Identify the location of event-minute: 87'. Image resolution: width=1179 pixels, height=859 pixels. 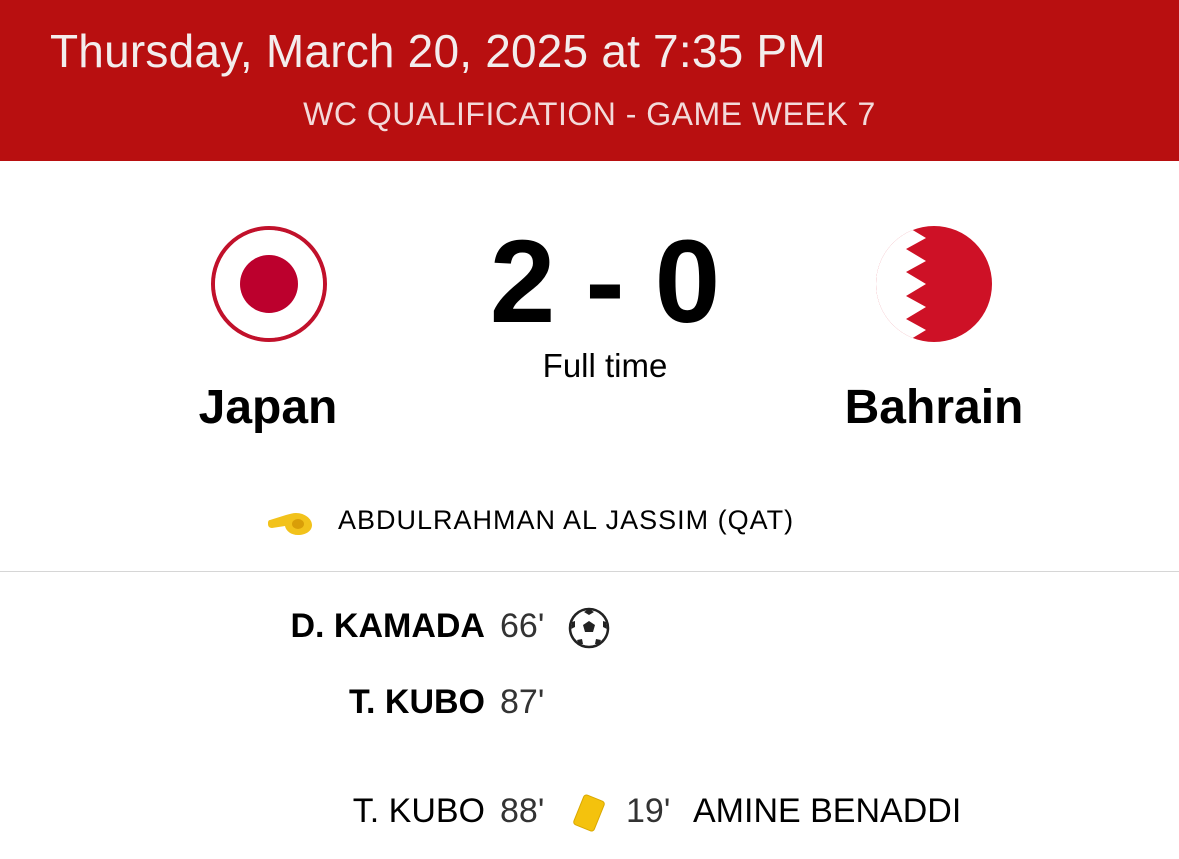
(522, 702).